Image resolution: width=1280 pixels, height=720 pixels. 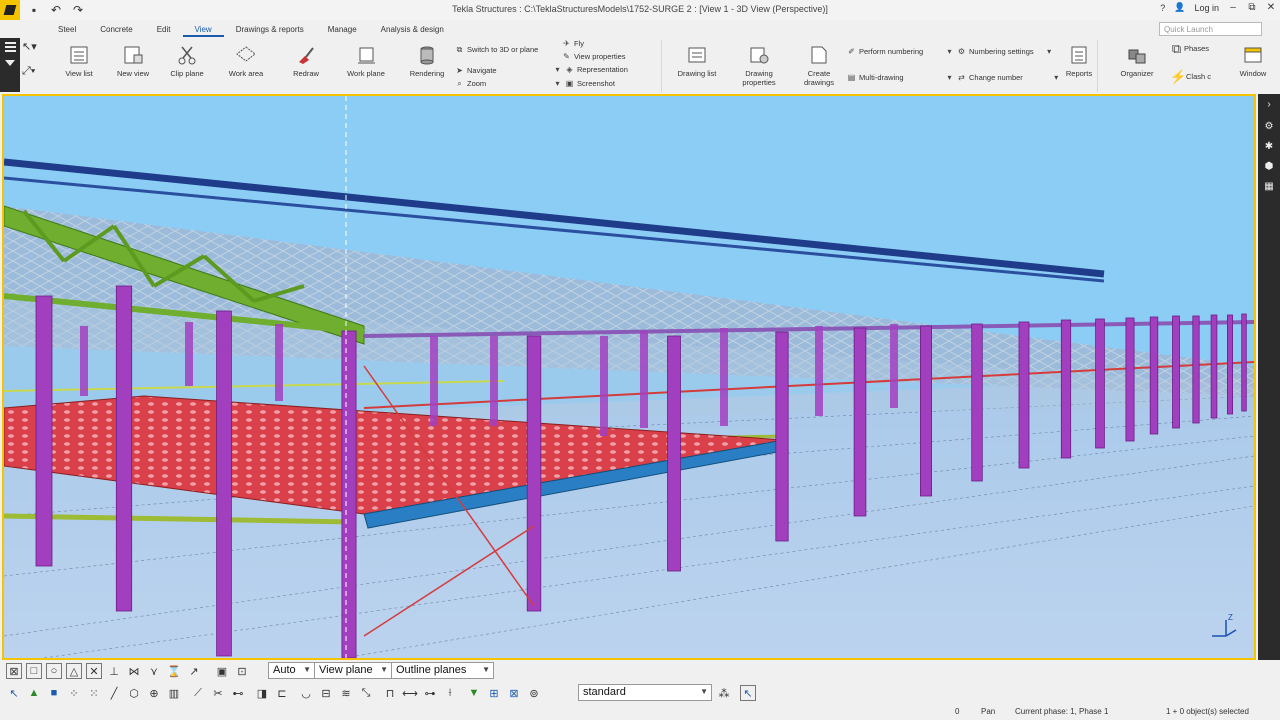 I want to click on select-parts-icon: ▲, so click(x=34, y=693).